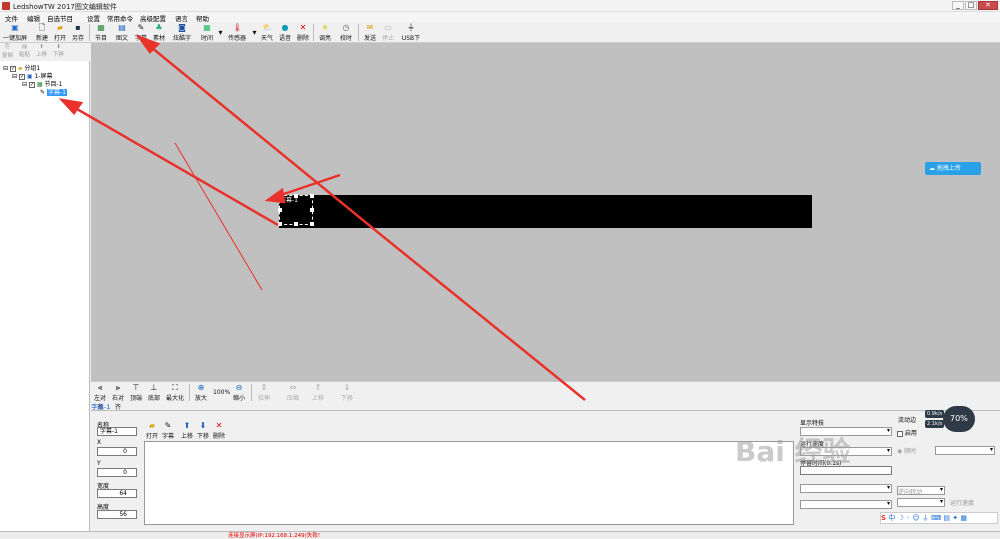 This screenshot has width=1000, height=539. I want to click on open-label: 打开, so click(59, 38).